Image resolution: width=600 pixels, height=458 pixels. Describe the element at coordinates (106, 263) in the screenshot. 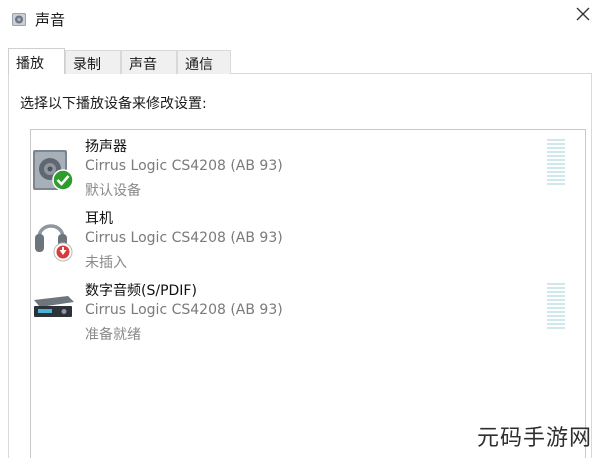

I see `device-status: 未插入` at that location.